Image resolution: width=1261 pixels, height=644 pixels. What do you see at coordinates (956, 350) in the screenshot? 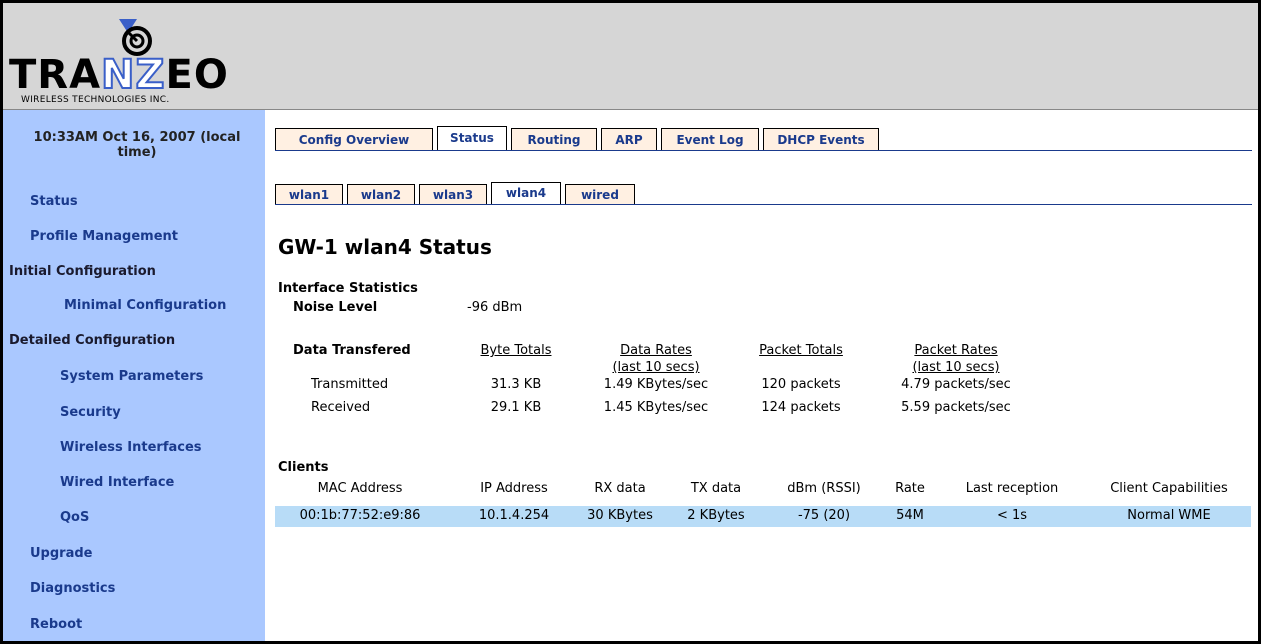
I see `col-packet-rates: Packet Rates` at bounding box center [956, 350].